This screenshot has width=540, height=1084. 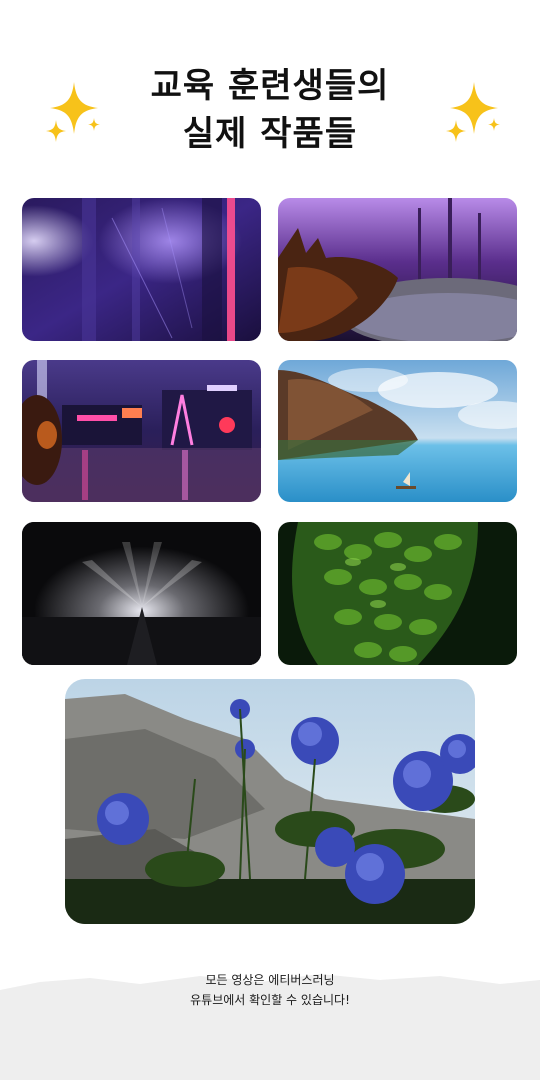 What do you see at coordinates (141, 269) in the screenshot?
I see `gallery-image-neon-corridor` at bounding box center [141, 269].